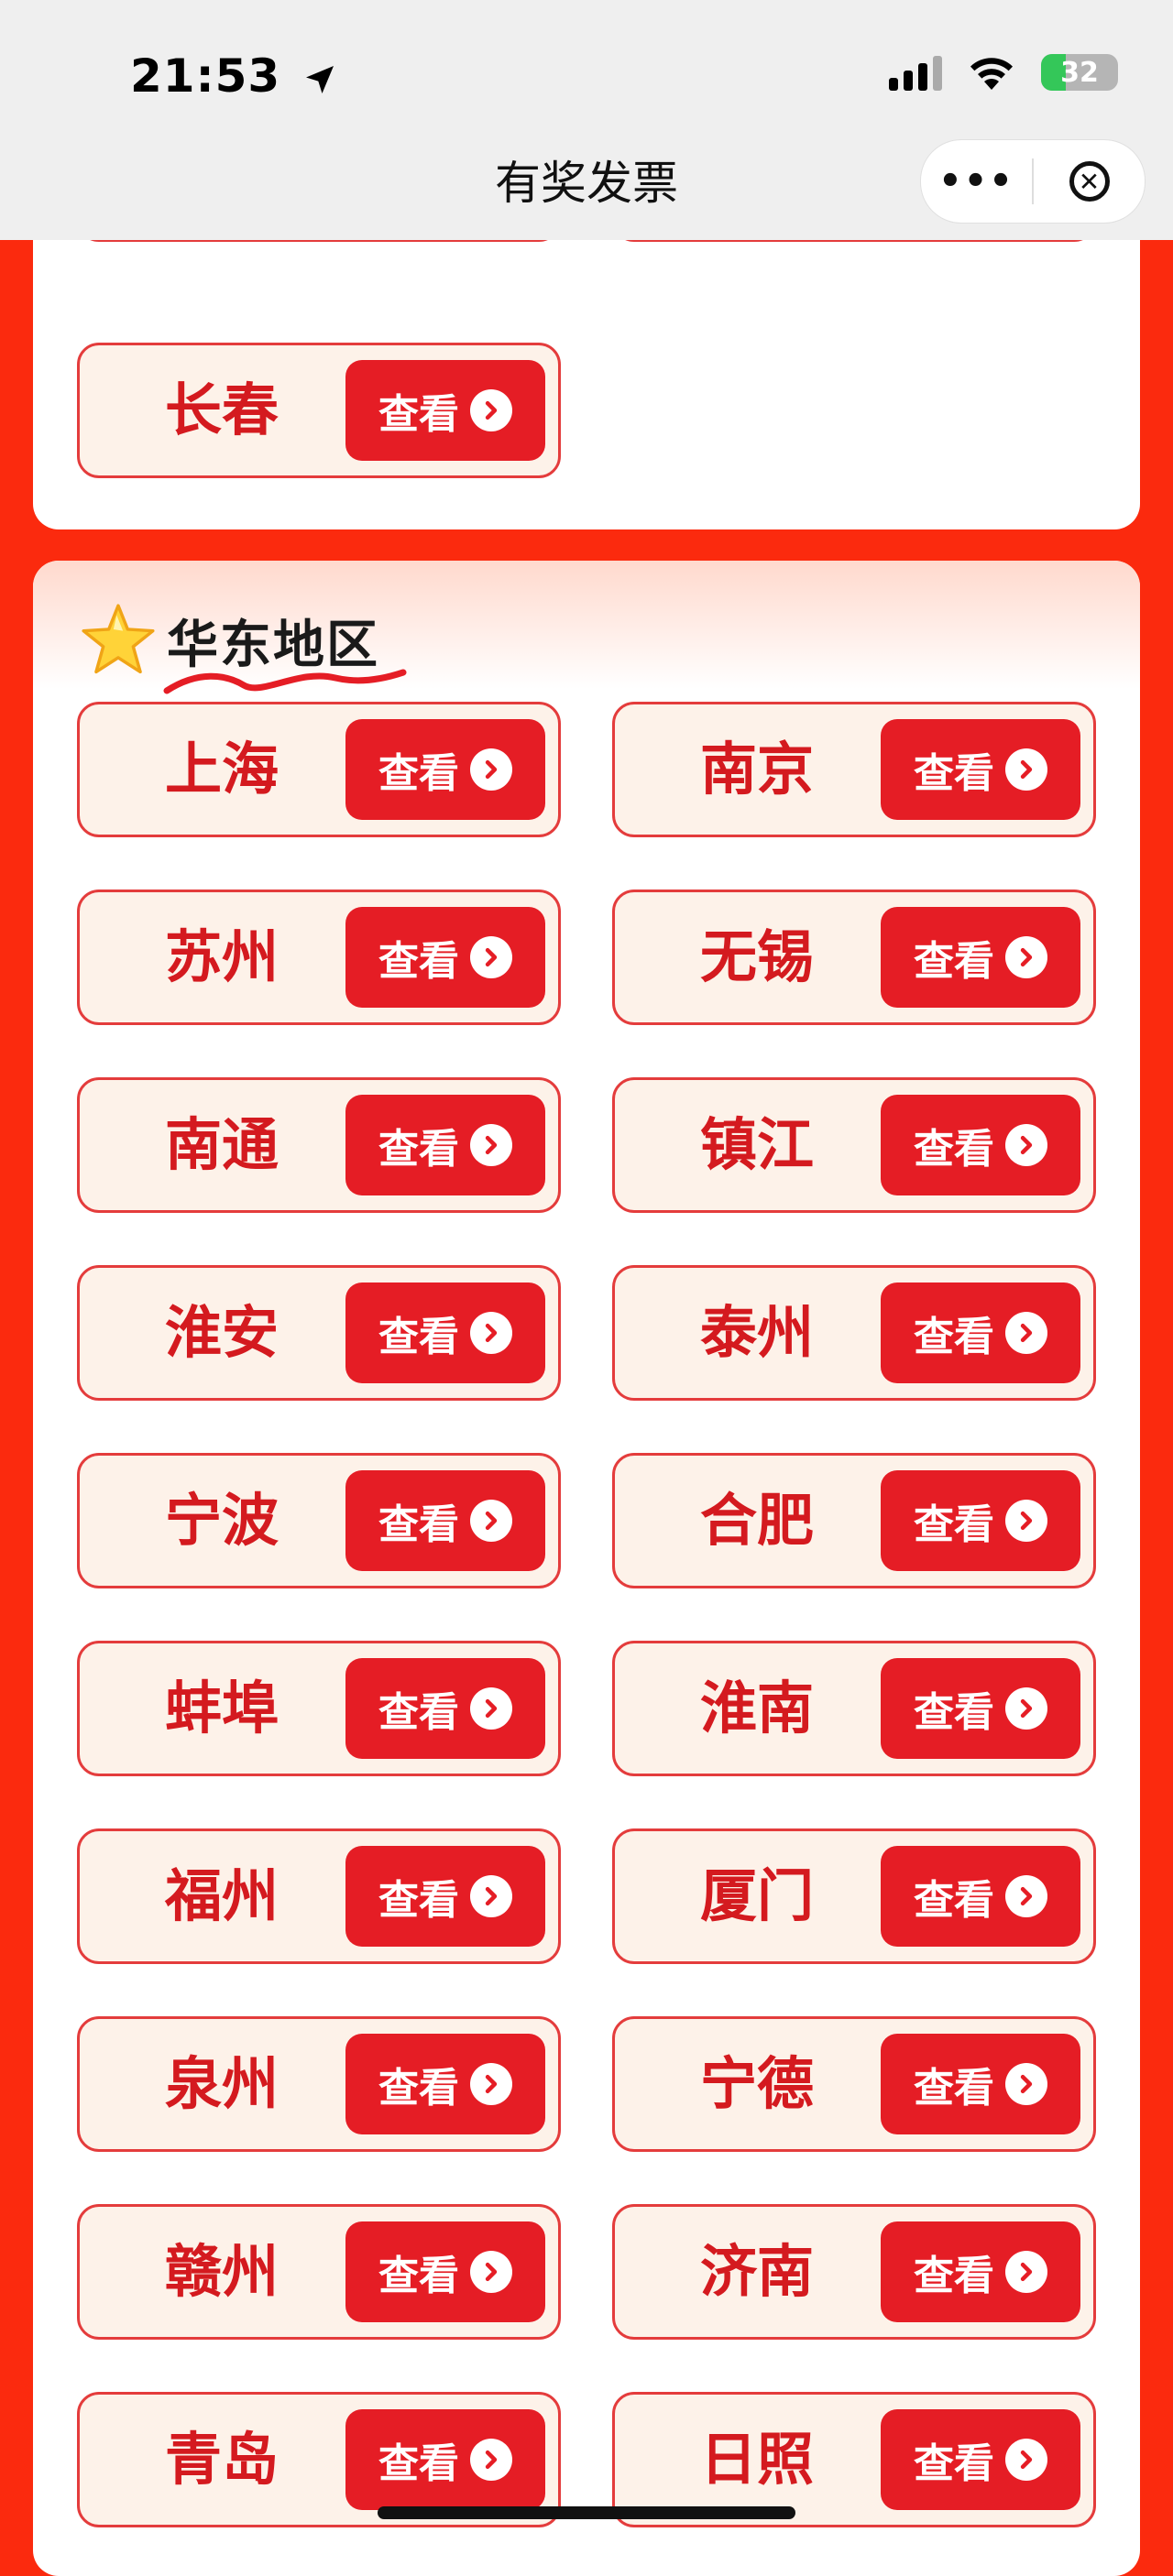 This screenshot has width=1173, height=2576. Describe the element at coordinates (319, 79) in the screenshot. I see `location-arrow-icon` at that location.